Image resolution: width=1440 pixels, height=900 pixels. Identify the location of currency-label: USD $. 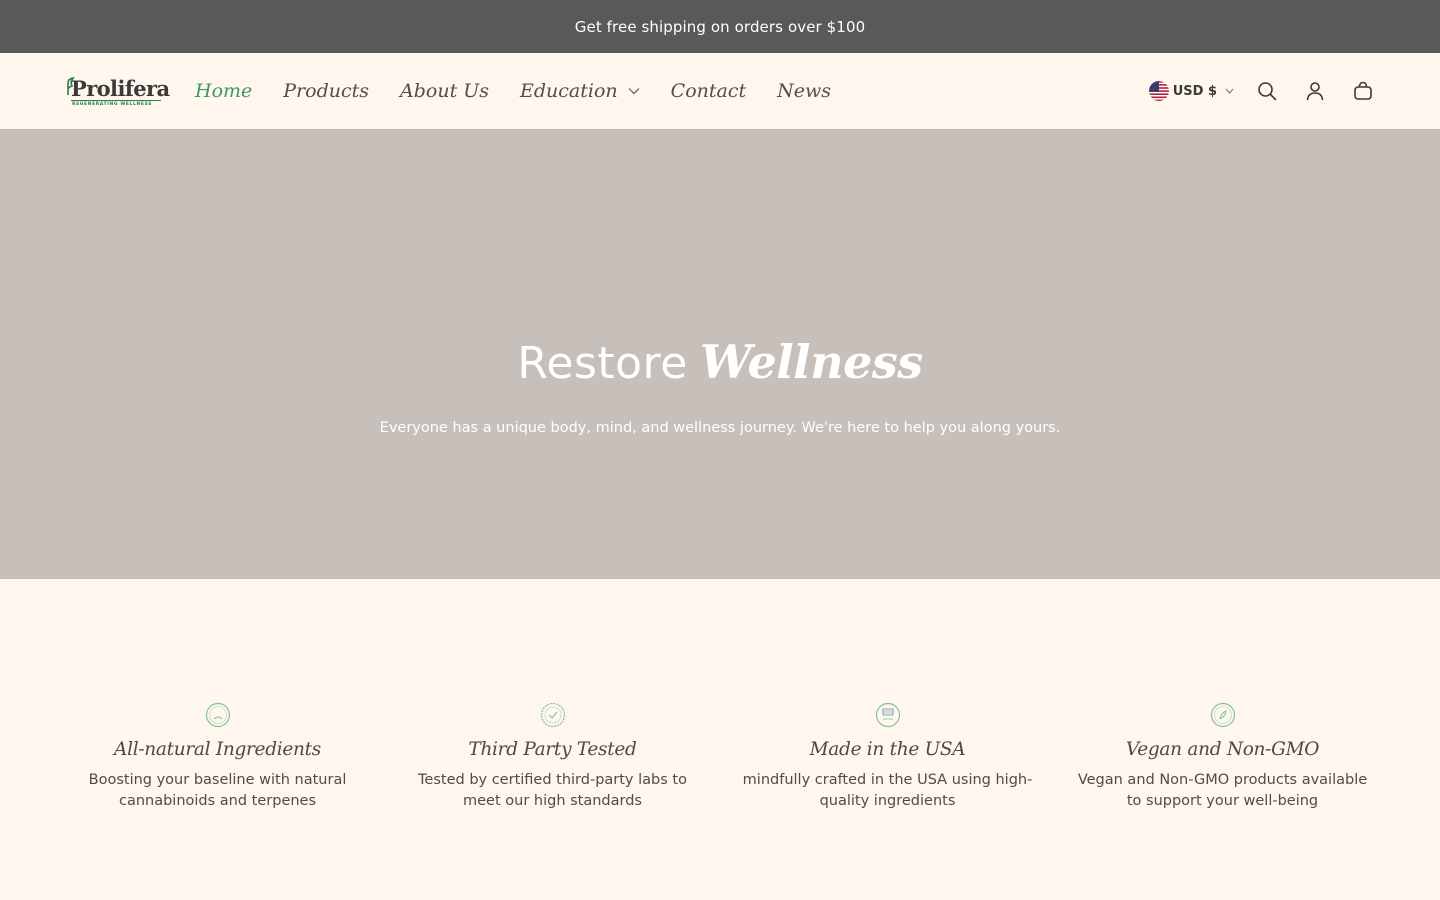
(1194, 91).